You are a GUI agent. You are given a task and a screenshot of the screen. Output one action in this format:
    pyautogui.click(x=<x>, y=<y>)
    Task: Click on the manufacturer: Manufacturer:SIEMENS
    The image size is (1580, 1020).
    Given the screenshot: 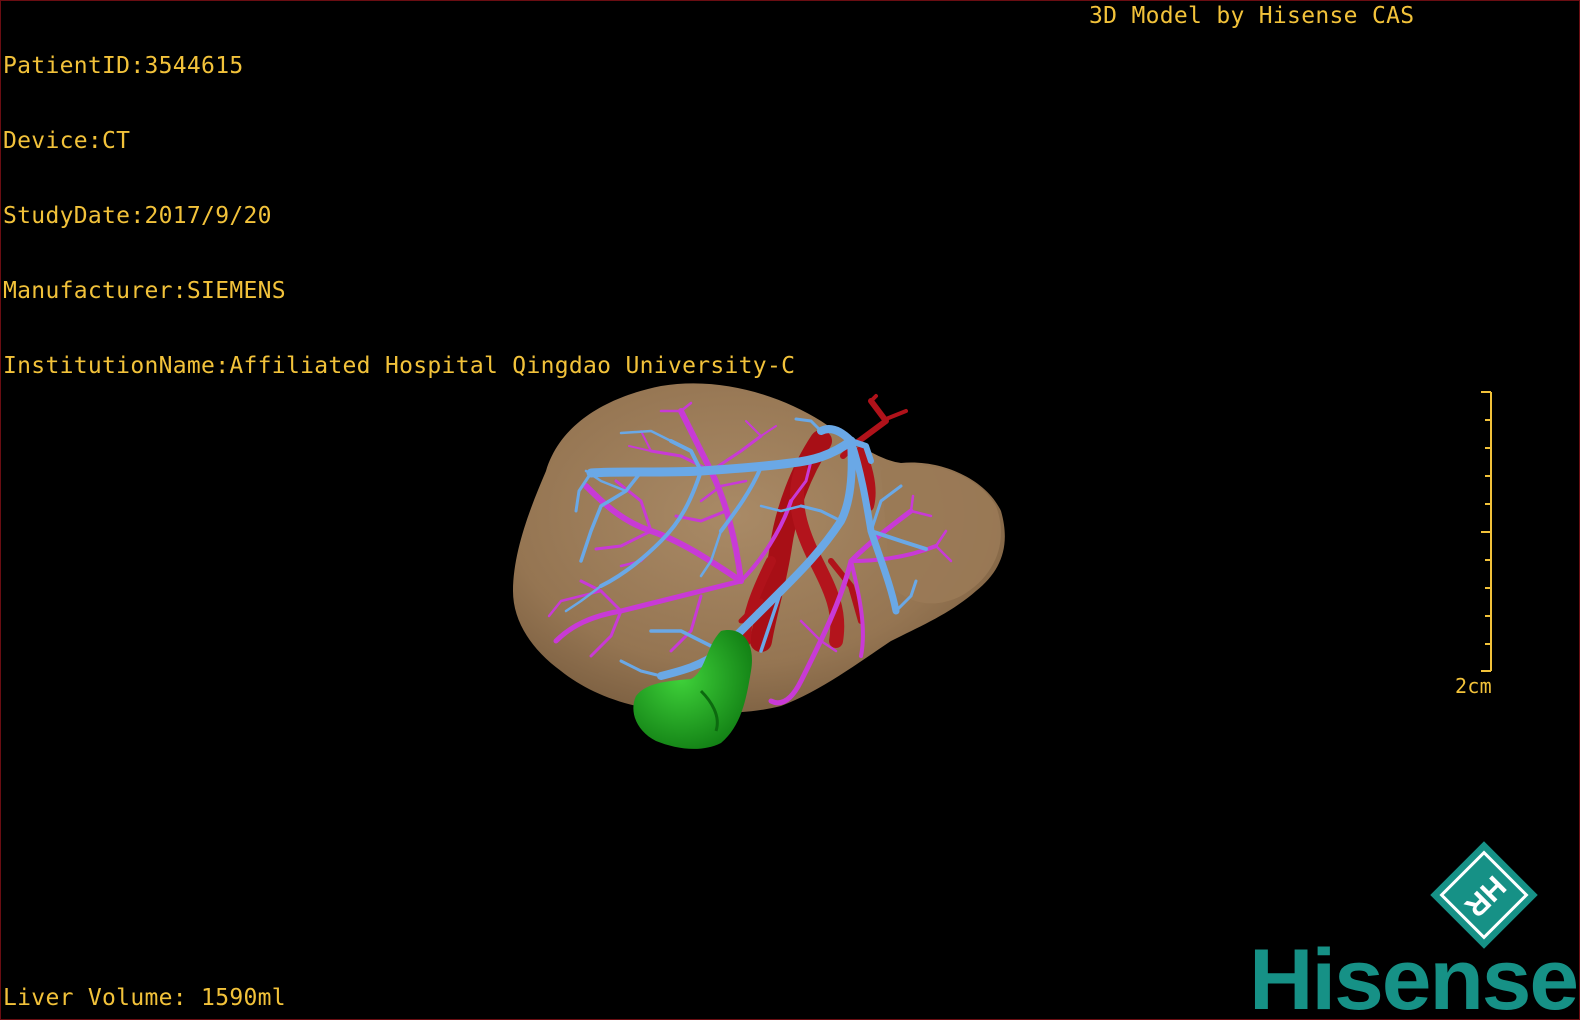 What is the action you would take?
    pyautogui.click(x=144, y=291)
    